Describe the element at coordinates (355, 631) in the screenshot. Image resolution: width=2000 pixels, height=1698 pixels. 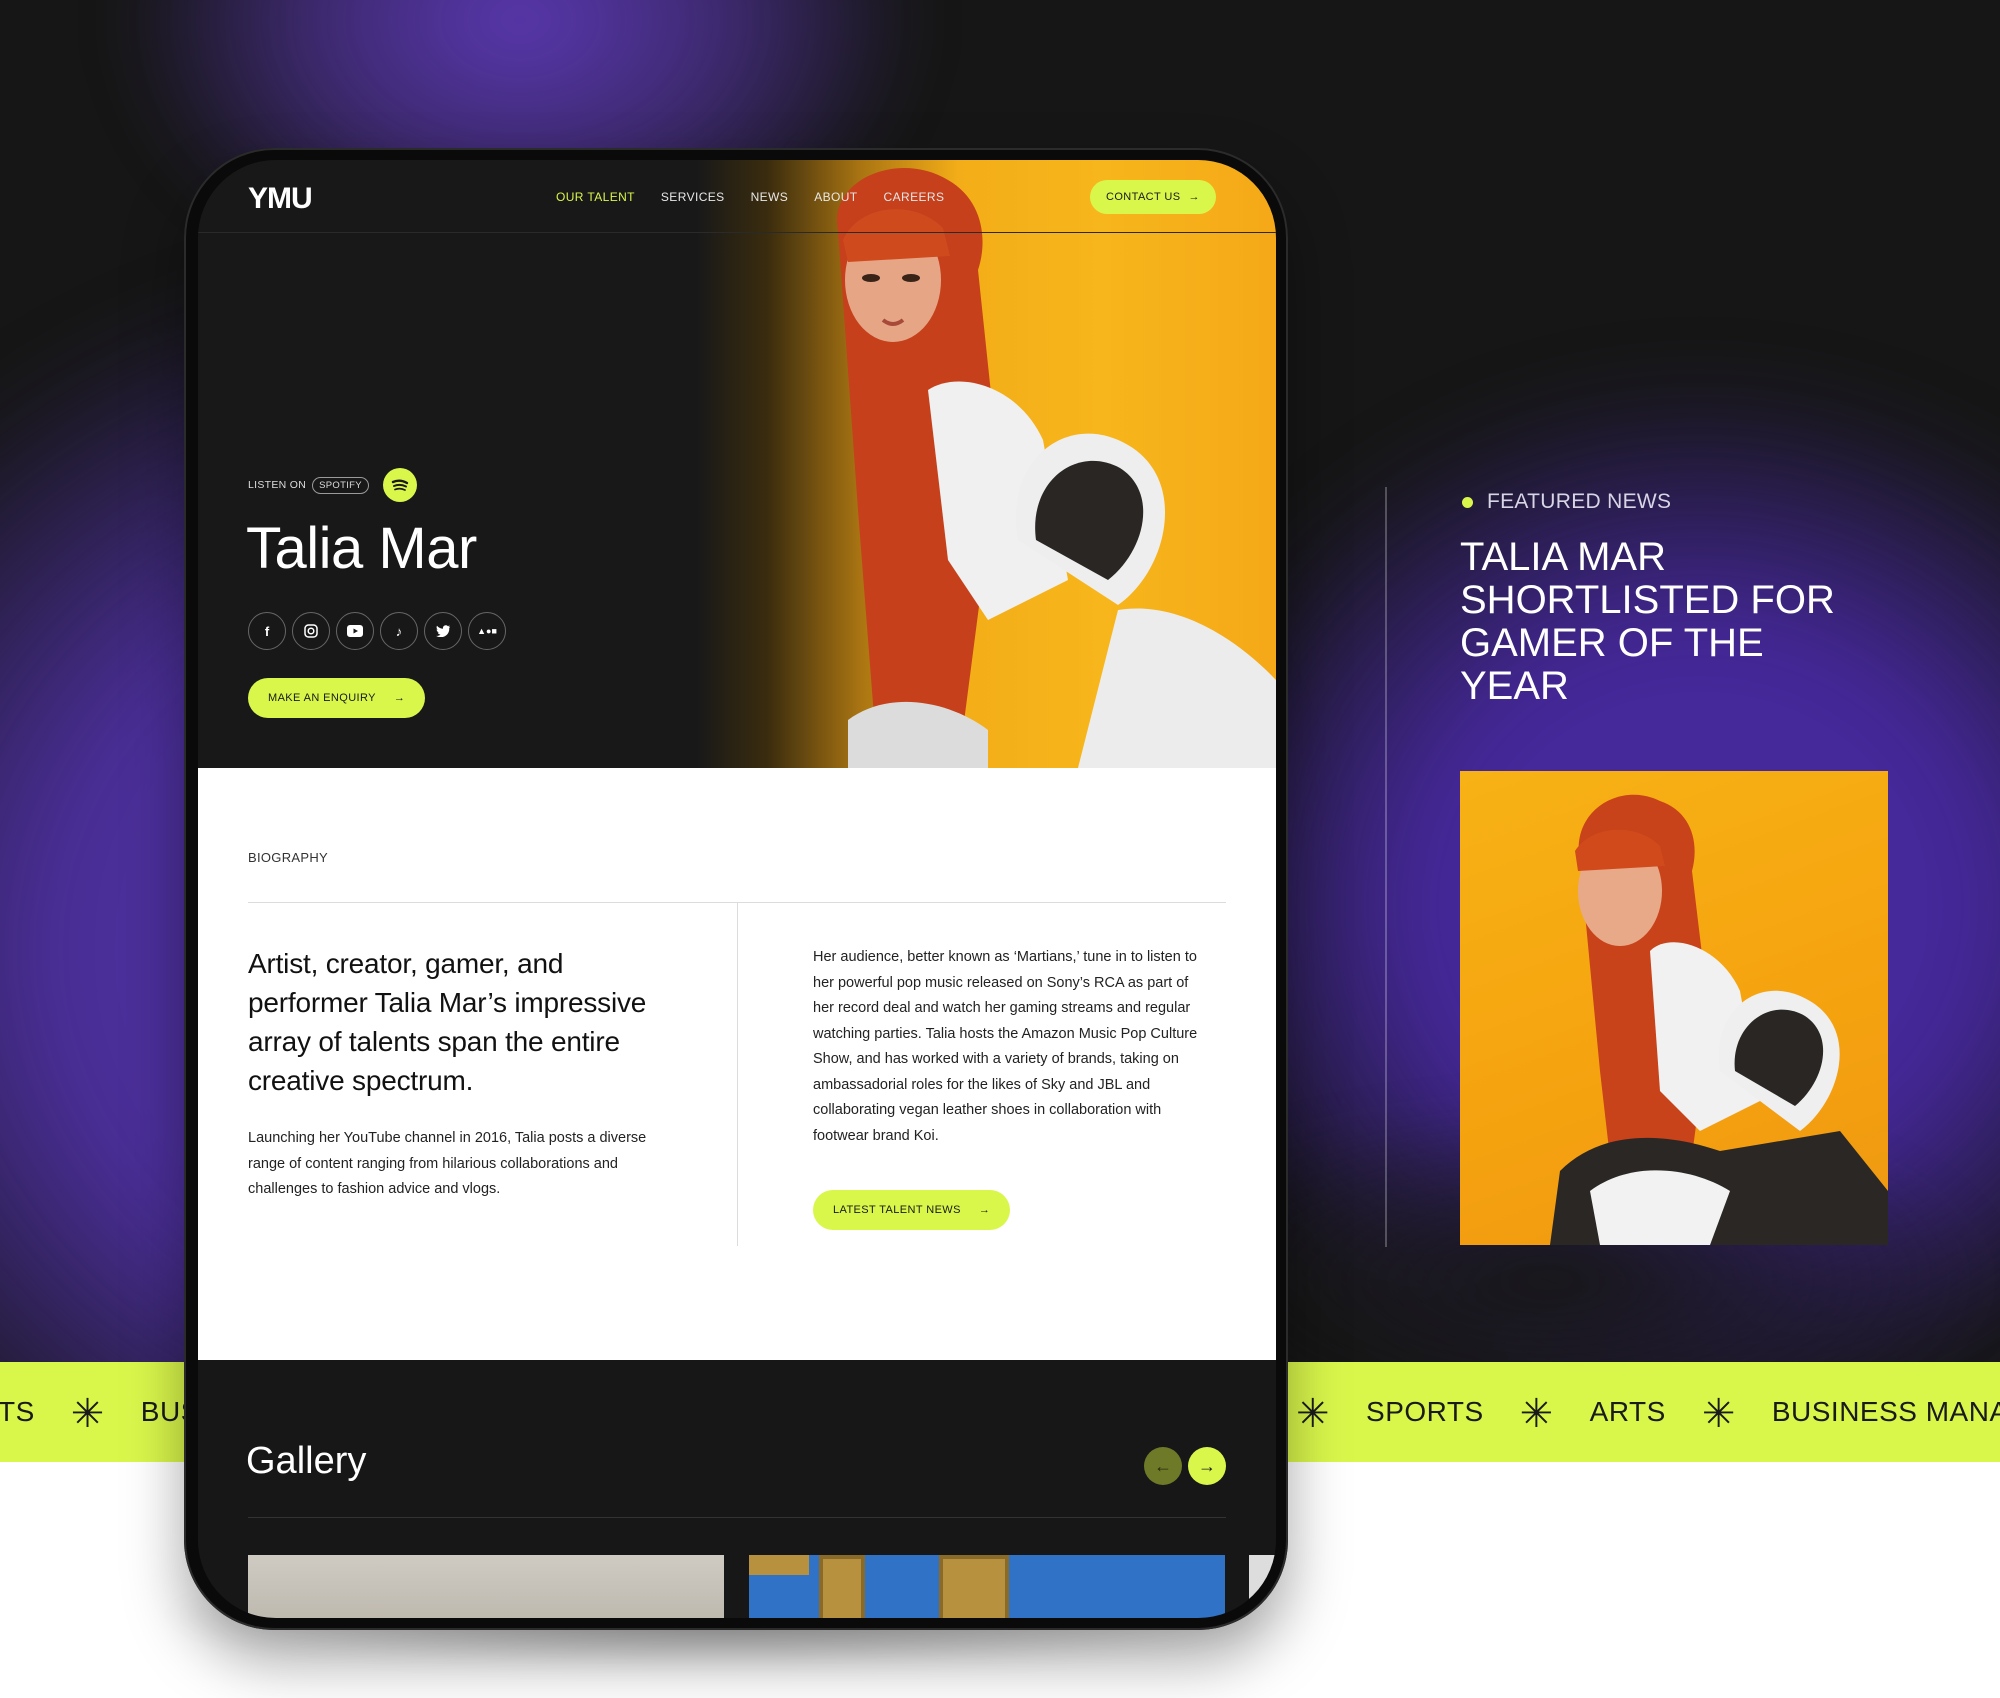
I see `youtube-icon` at that location.